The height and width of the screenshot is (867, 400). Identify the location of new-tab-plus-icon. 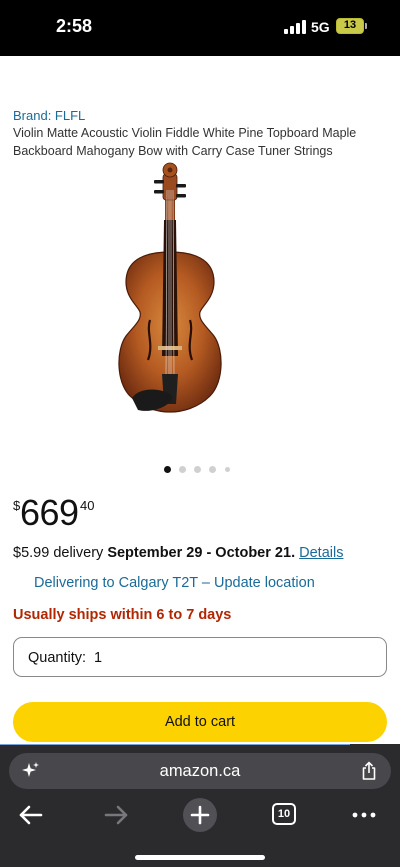
(200, 815).